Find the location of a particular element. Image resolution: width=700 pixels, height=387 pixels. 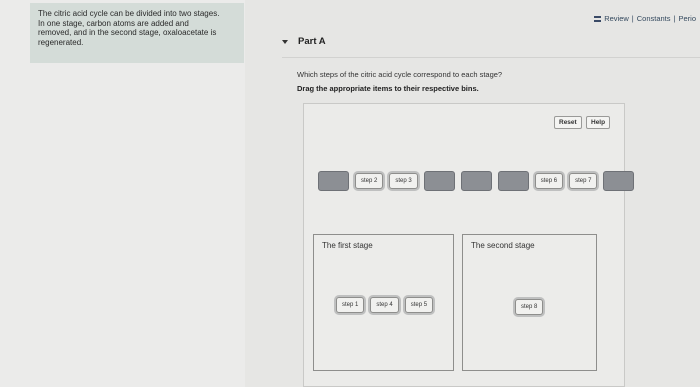

collapse-caret-icon is located at coordinates (285, 41).